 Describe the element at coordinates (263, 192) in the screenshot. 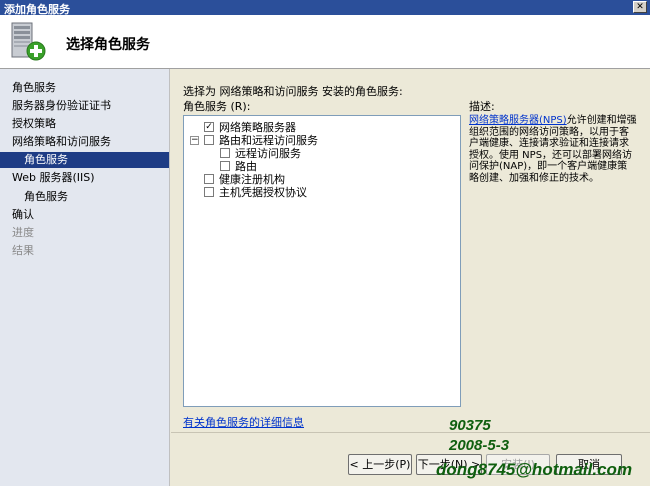

I see `tree-item-label: 主机凭据授权协议` at that location.